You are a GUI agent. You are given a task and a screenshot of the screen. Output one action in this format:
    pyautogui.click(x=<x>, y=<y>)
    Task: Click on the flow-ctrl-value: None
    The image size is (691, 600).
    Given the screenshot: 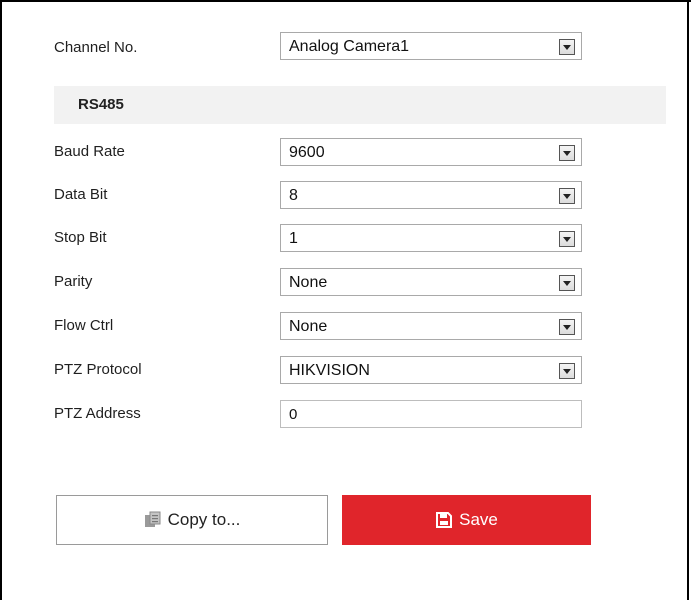 What is the action you would take?
    pyautogui.click(x=308, y=326)
    